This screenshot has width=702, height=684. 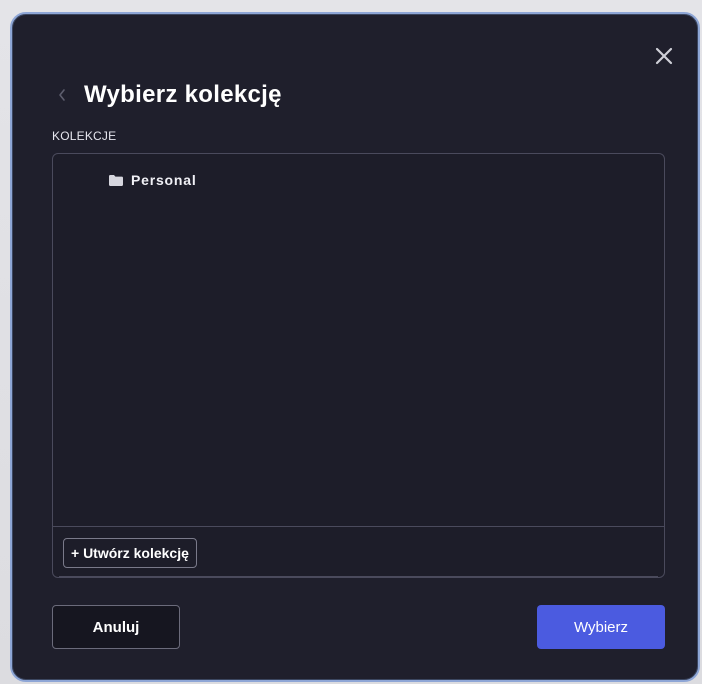 I want to click on panel-bottom-divider, so click(x=358, y=576).